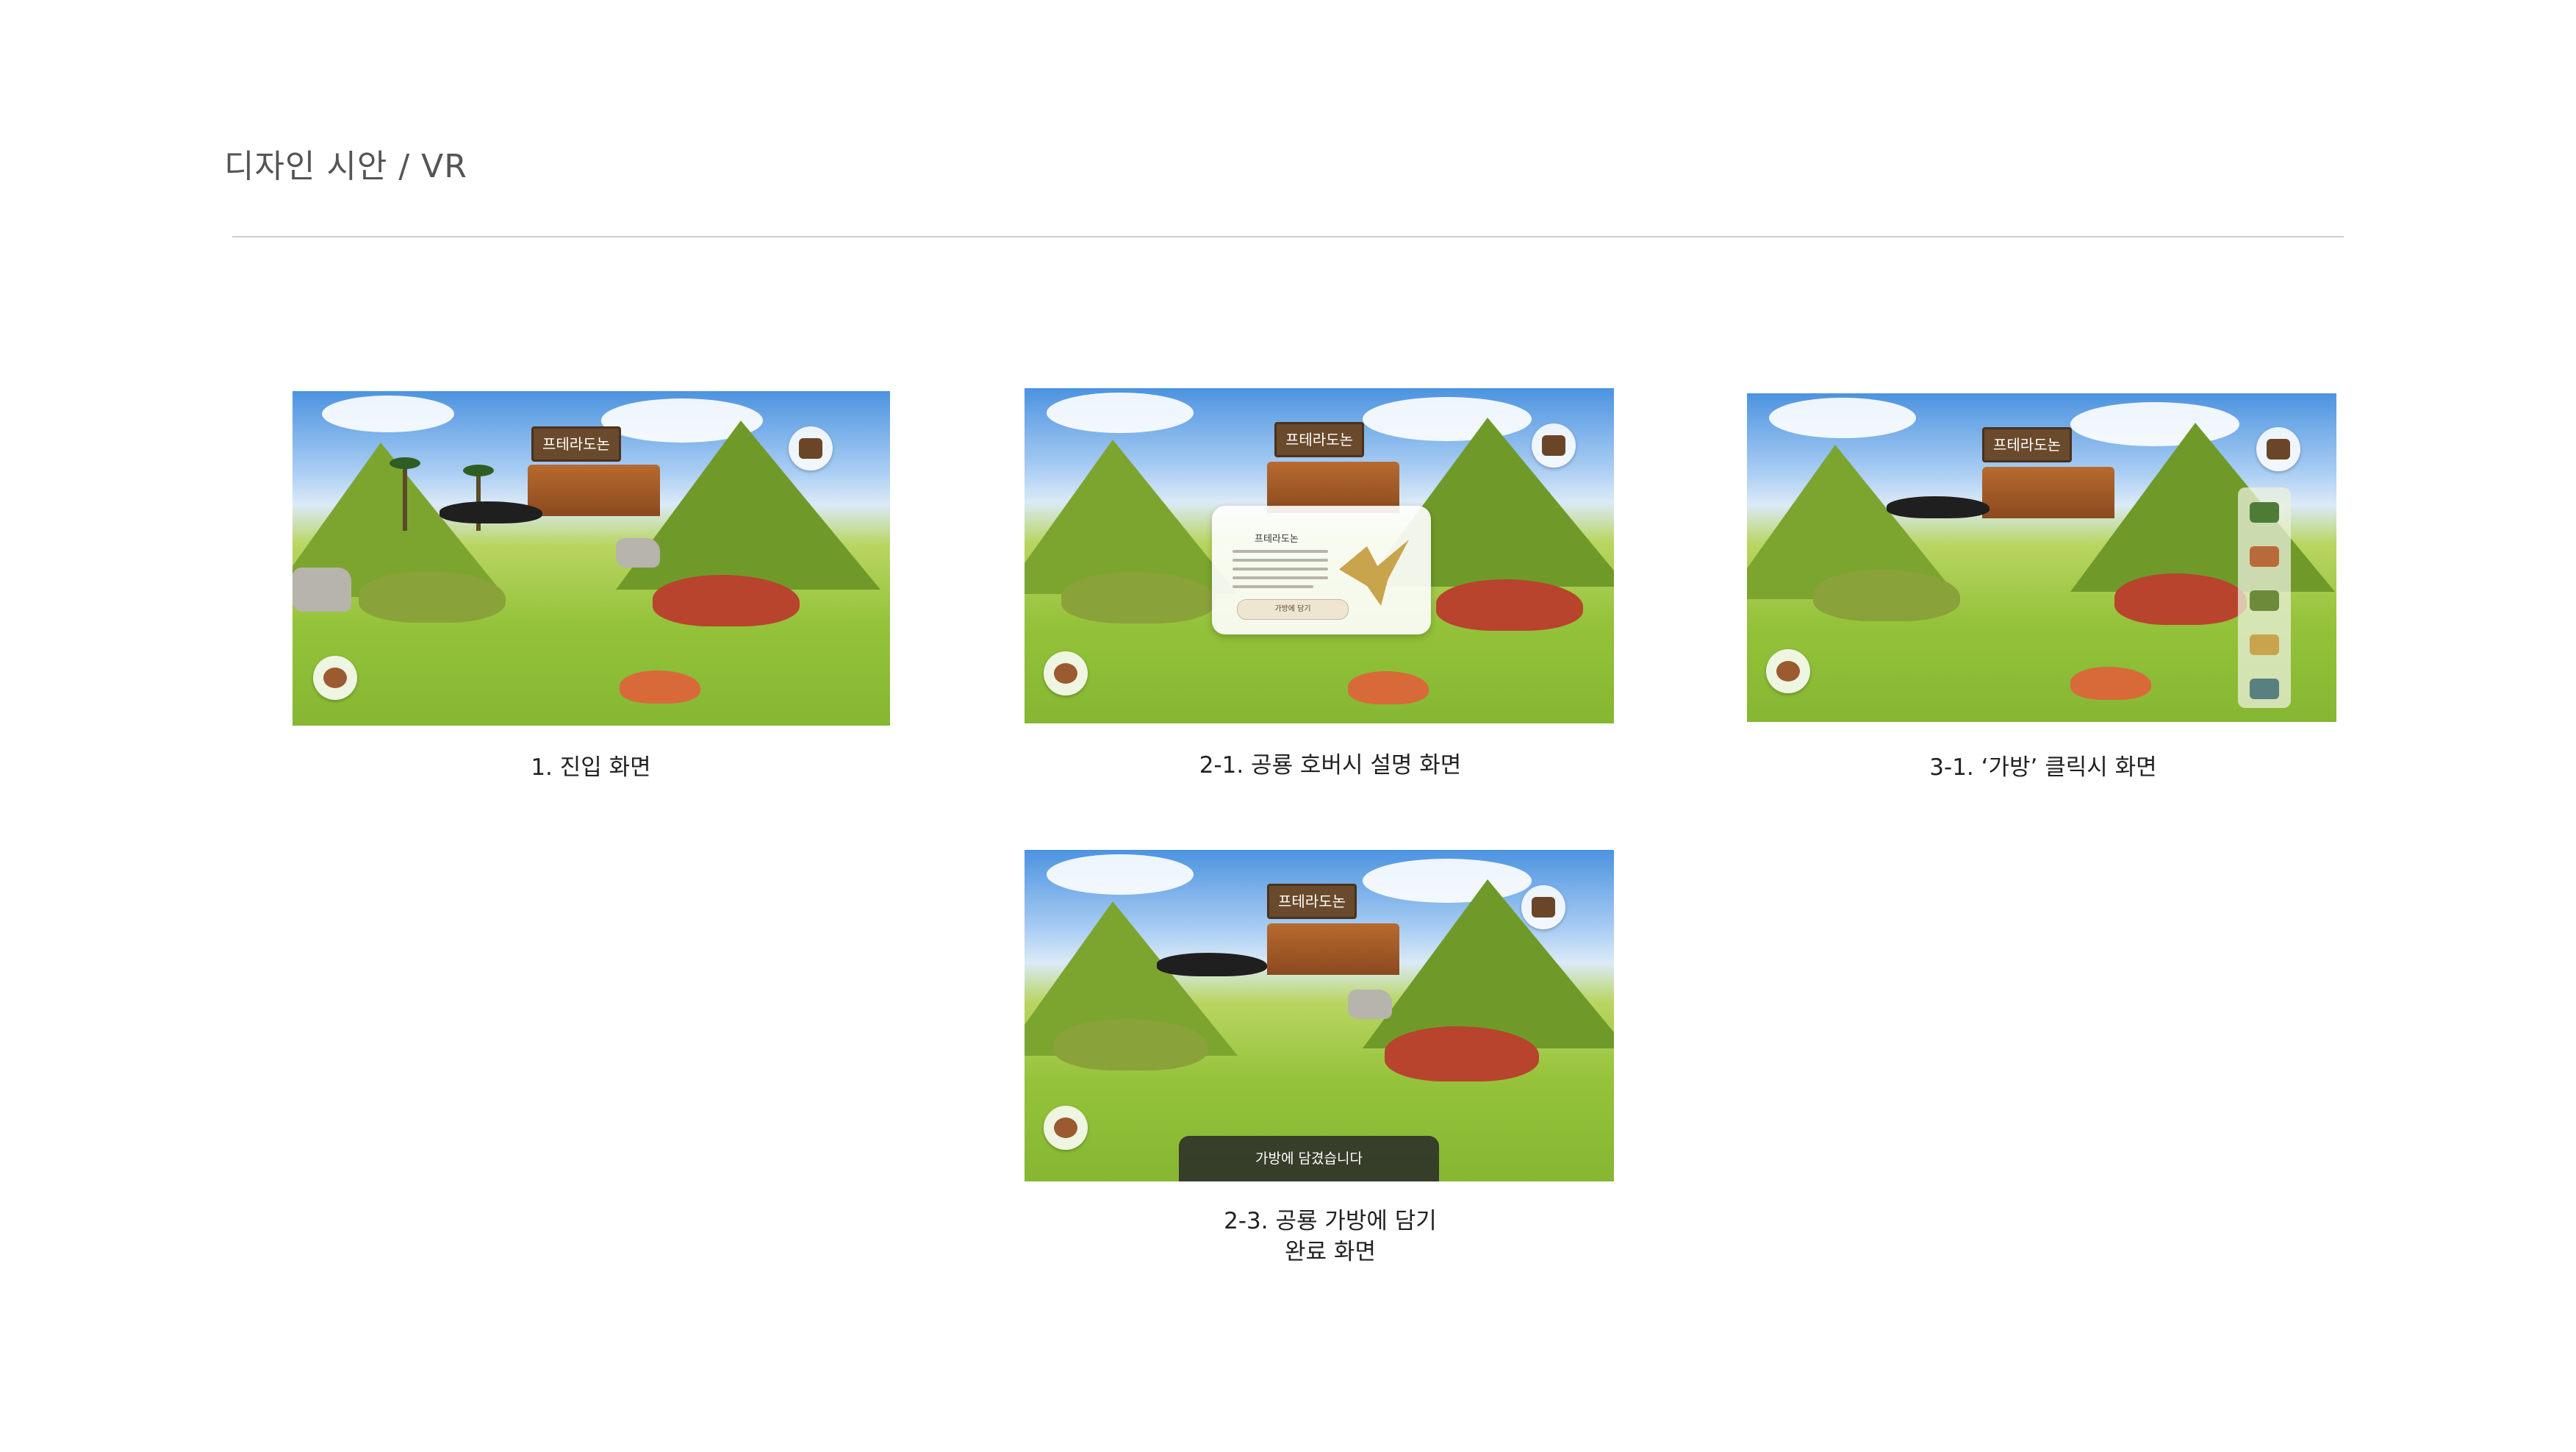 This screenshot has width=2576, height=1452. What do you see at coordinates (591, 767) in the screenshot?
I see `caption-entry: 1. 진입 화면` at bounding box center [591, 767].